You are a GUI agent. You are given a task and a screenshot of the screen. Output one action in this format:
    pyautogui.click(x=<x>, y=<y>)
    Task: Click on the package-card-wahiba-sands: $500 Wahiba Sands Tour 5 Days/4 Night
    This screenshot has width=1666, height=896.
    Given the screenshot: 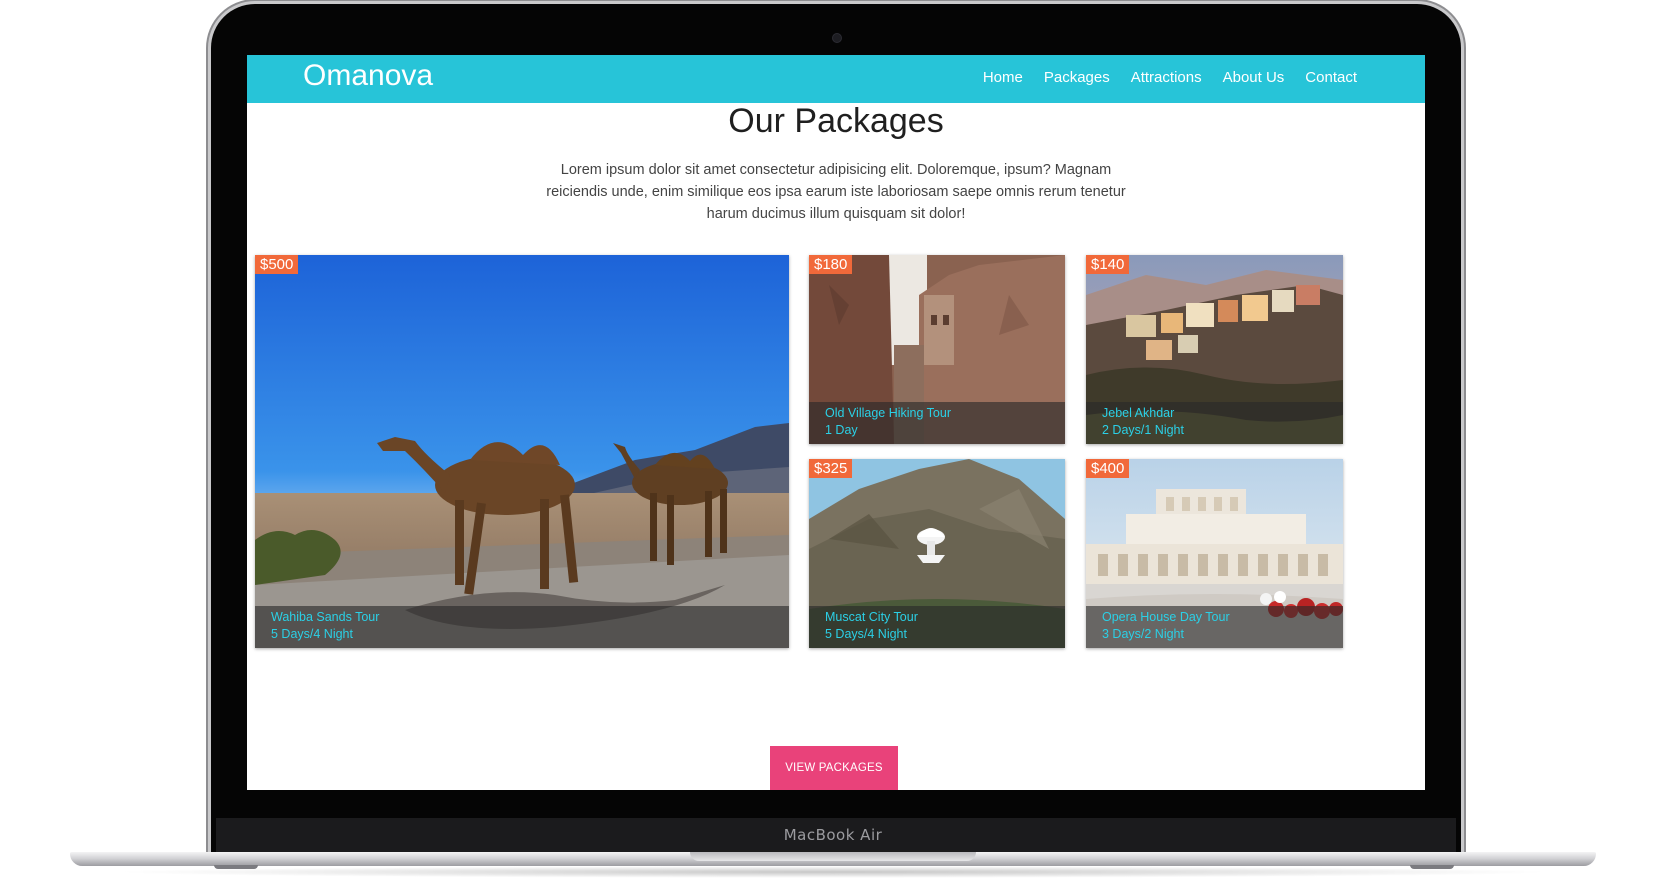 What is the action you would take?
    pyautogui.click(x=522, y=451)
    